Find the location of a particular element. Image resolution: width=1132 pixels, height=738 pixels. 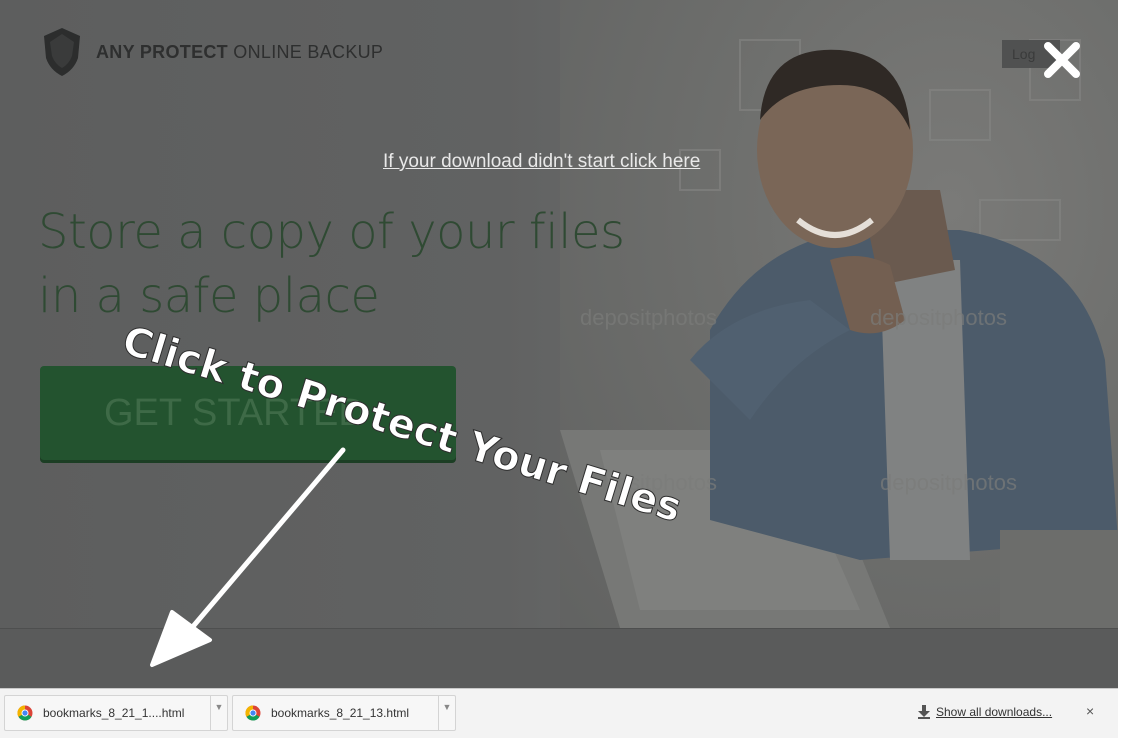

headline-line-1: Store a copy of your files is located at coordinates (331, 232).